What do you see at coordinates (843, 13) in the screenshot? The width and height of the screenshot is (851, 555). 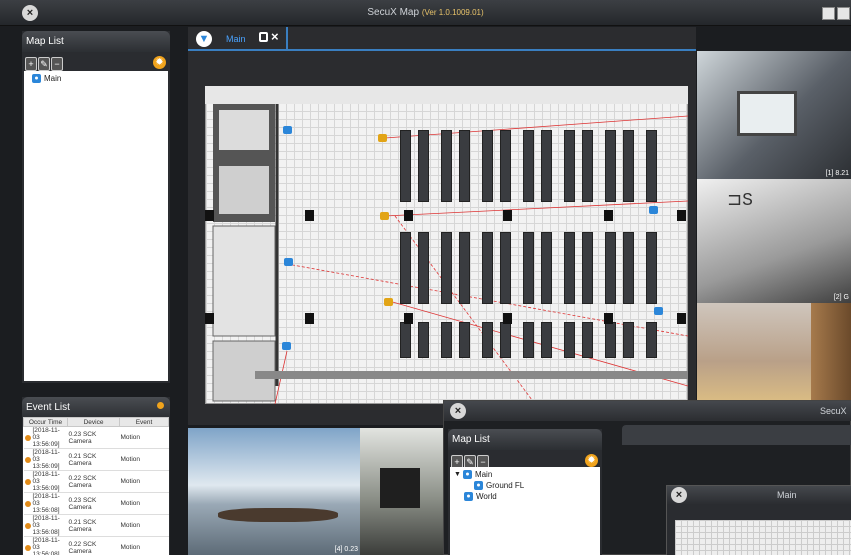 I see `restore-button` at bounding box center [843, 13].